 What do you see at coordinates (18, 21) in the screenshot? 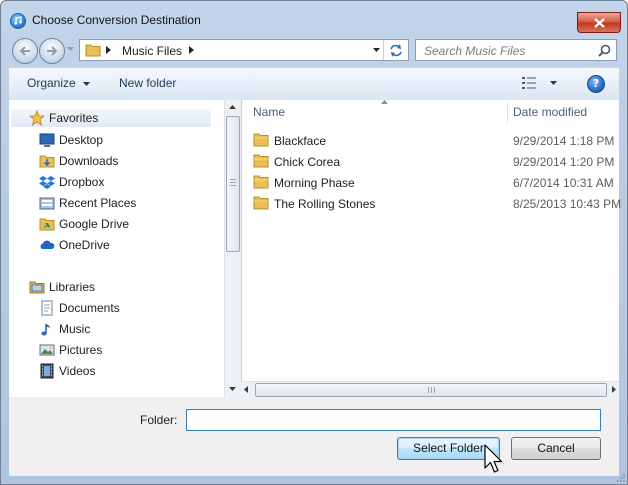
I see `itunes-app-icon` at bounding box center [18, 21].